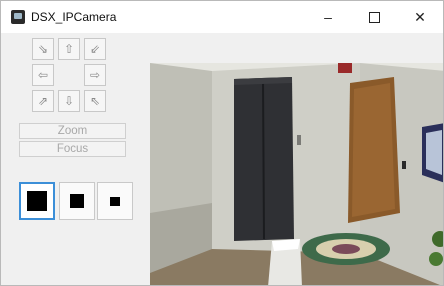  I want to click on camera-app-icon, so click(18, 17).